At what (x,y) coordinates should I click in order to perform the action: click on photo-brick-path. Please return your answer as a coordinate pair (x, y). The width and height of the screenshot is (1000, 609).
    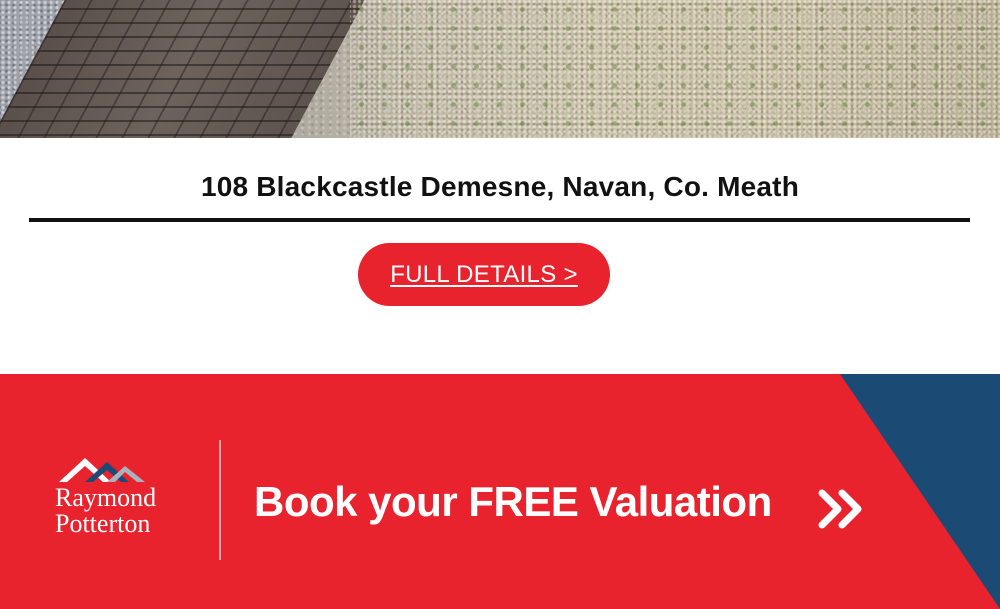
    Looking at the image, I should click on (185, 69).